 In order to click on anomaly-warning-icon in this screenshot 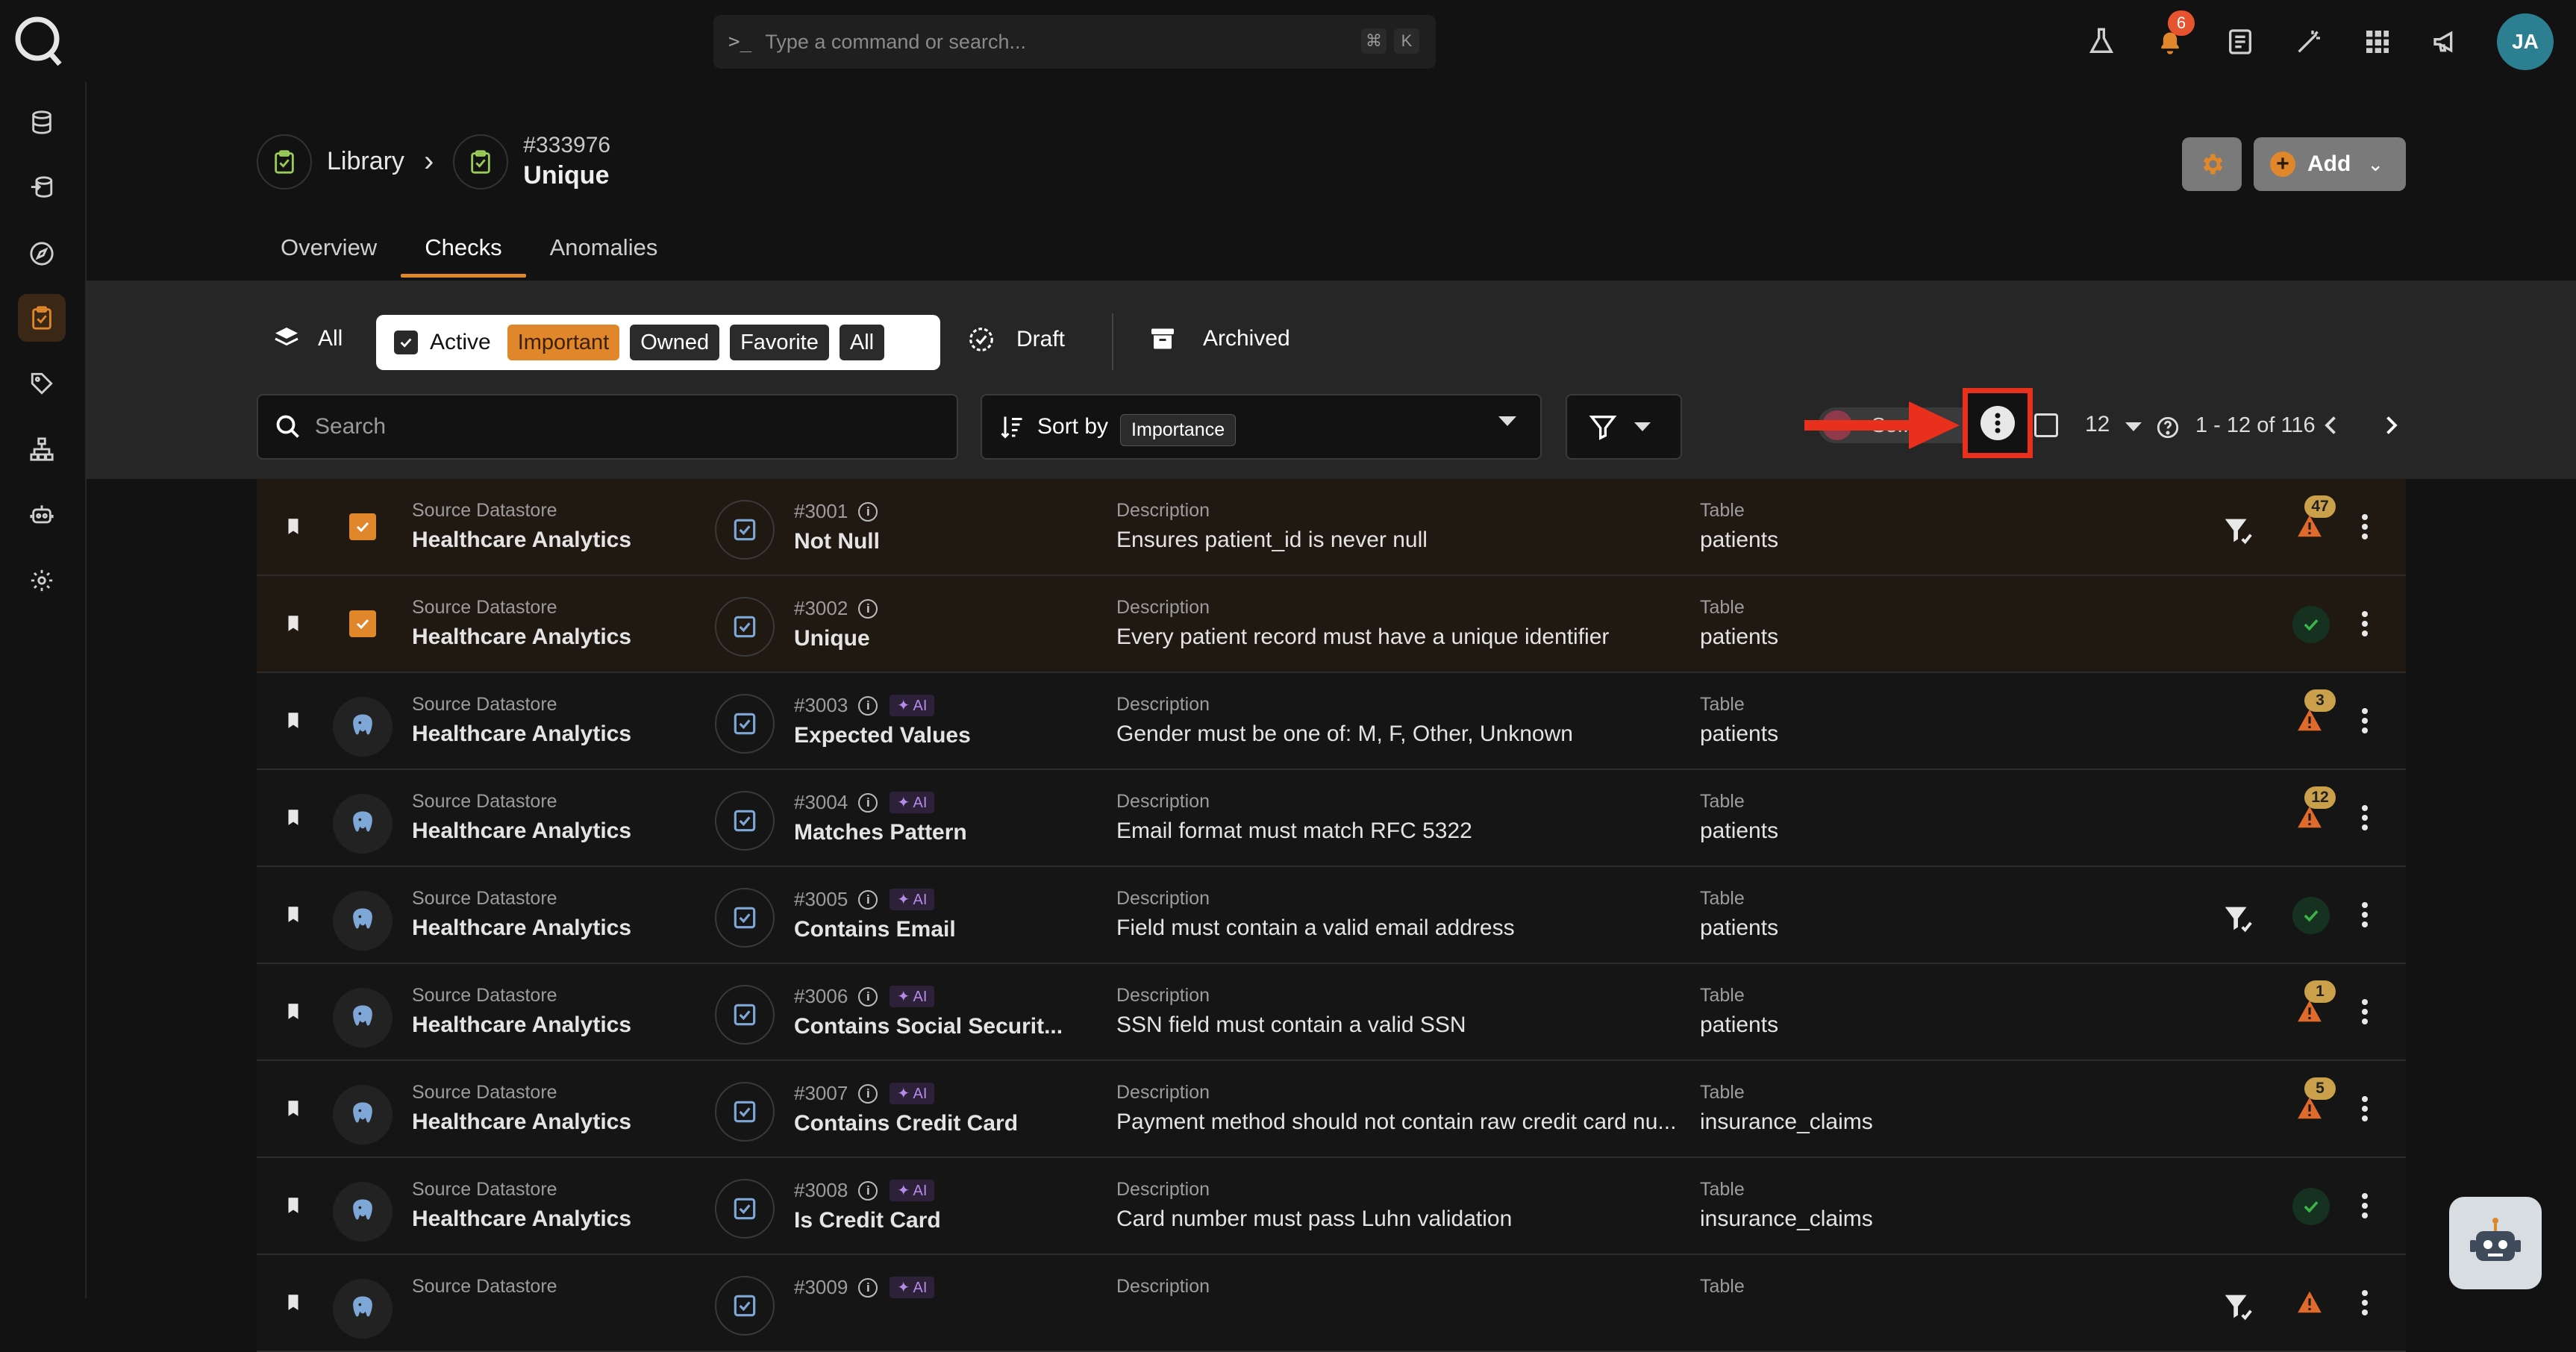, I will do `click(2309, 1304)`.